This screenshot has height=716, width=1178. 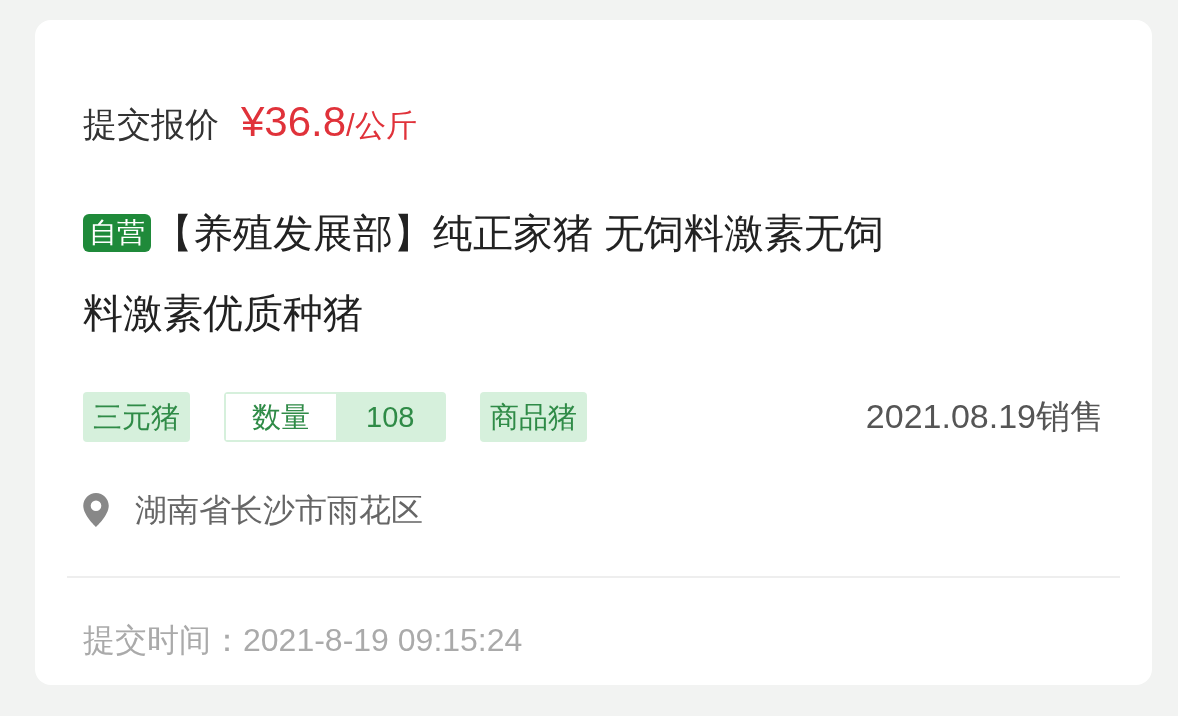 What do you see at coordinates (294, 122) in the screenshot?
I see `price-value: ¥36.8` at bounding box center [294, 122].